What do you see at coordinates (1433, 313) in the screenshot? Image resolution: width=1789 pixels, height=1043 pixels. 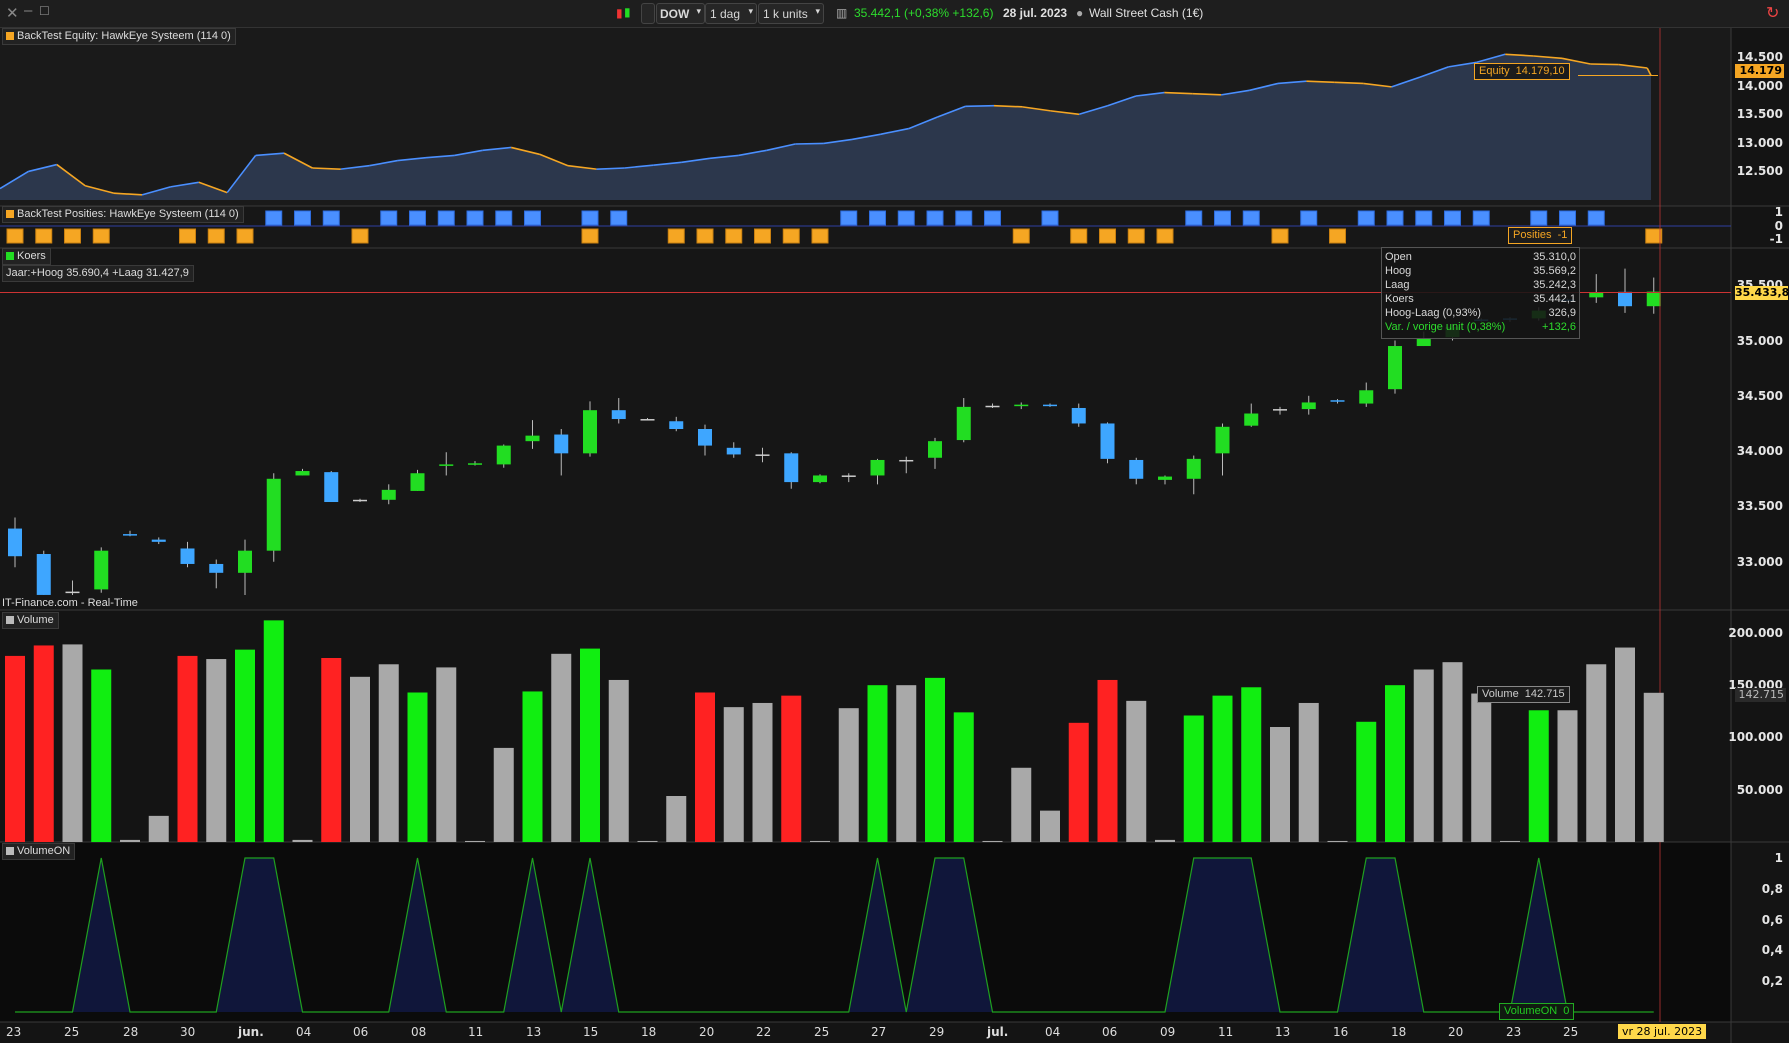 I see `tooltip-key: Hoog-Laag (0,93%)` at bounding box center [1433, 313].